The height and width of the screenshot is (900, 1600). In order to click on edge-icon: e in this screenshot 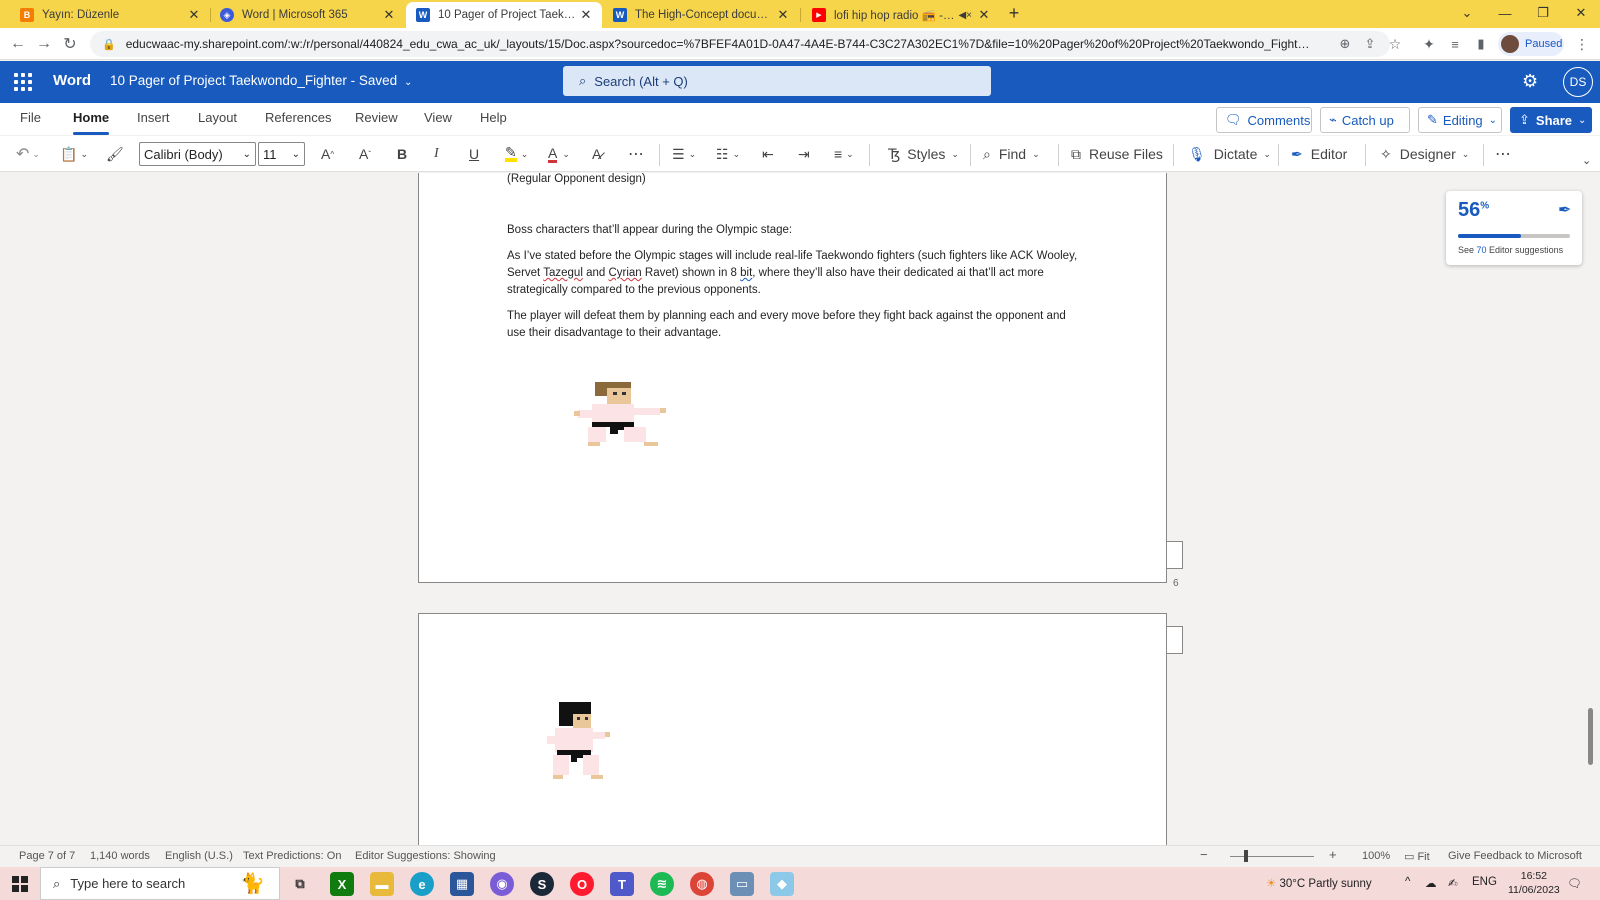, I will do `click(422, 884)`.